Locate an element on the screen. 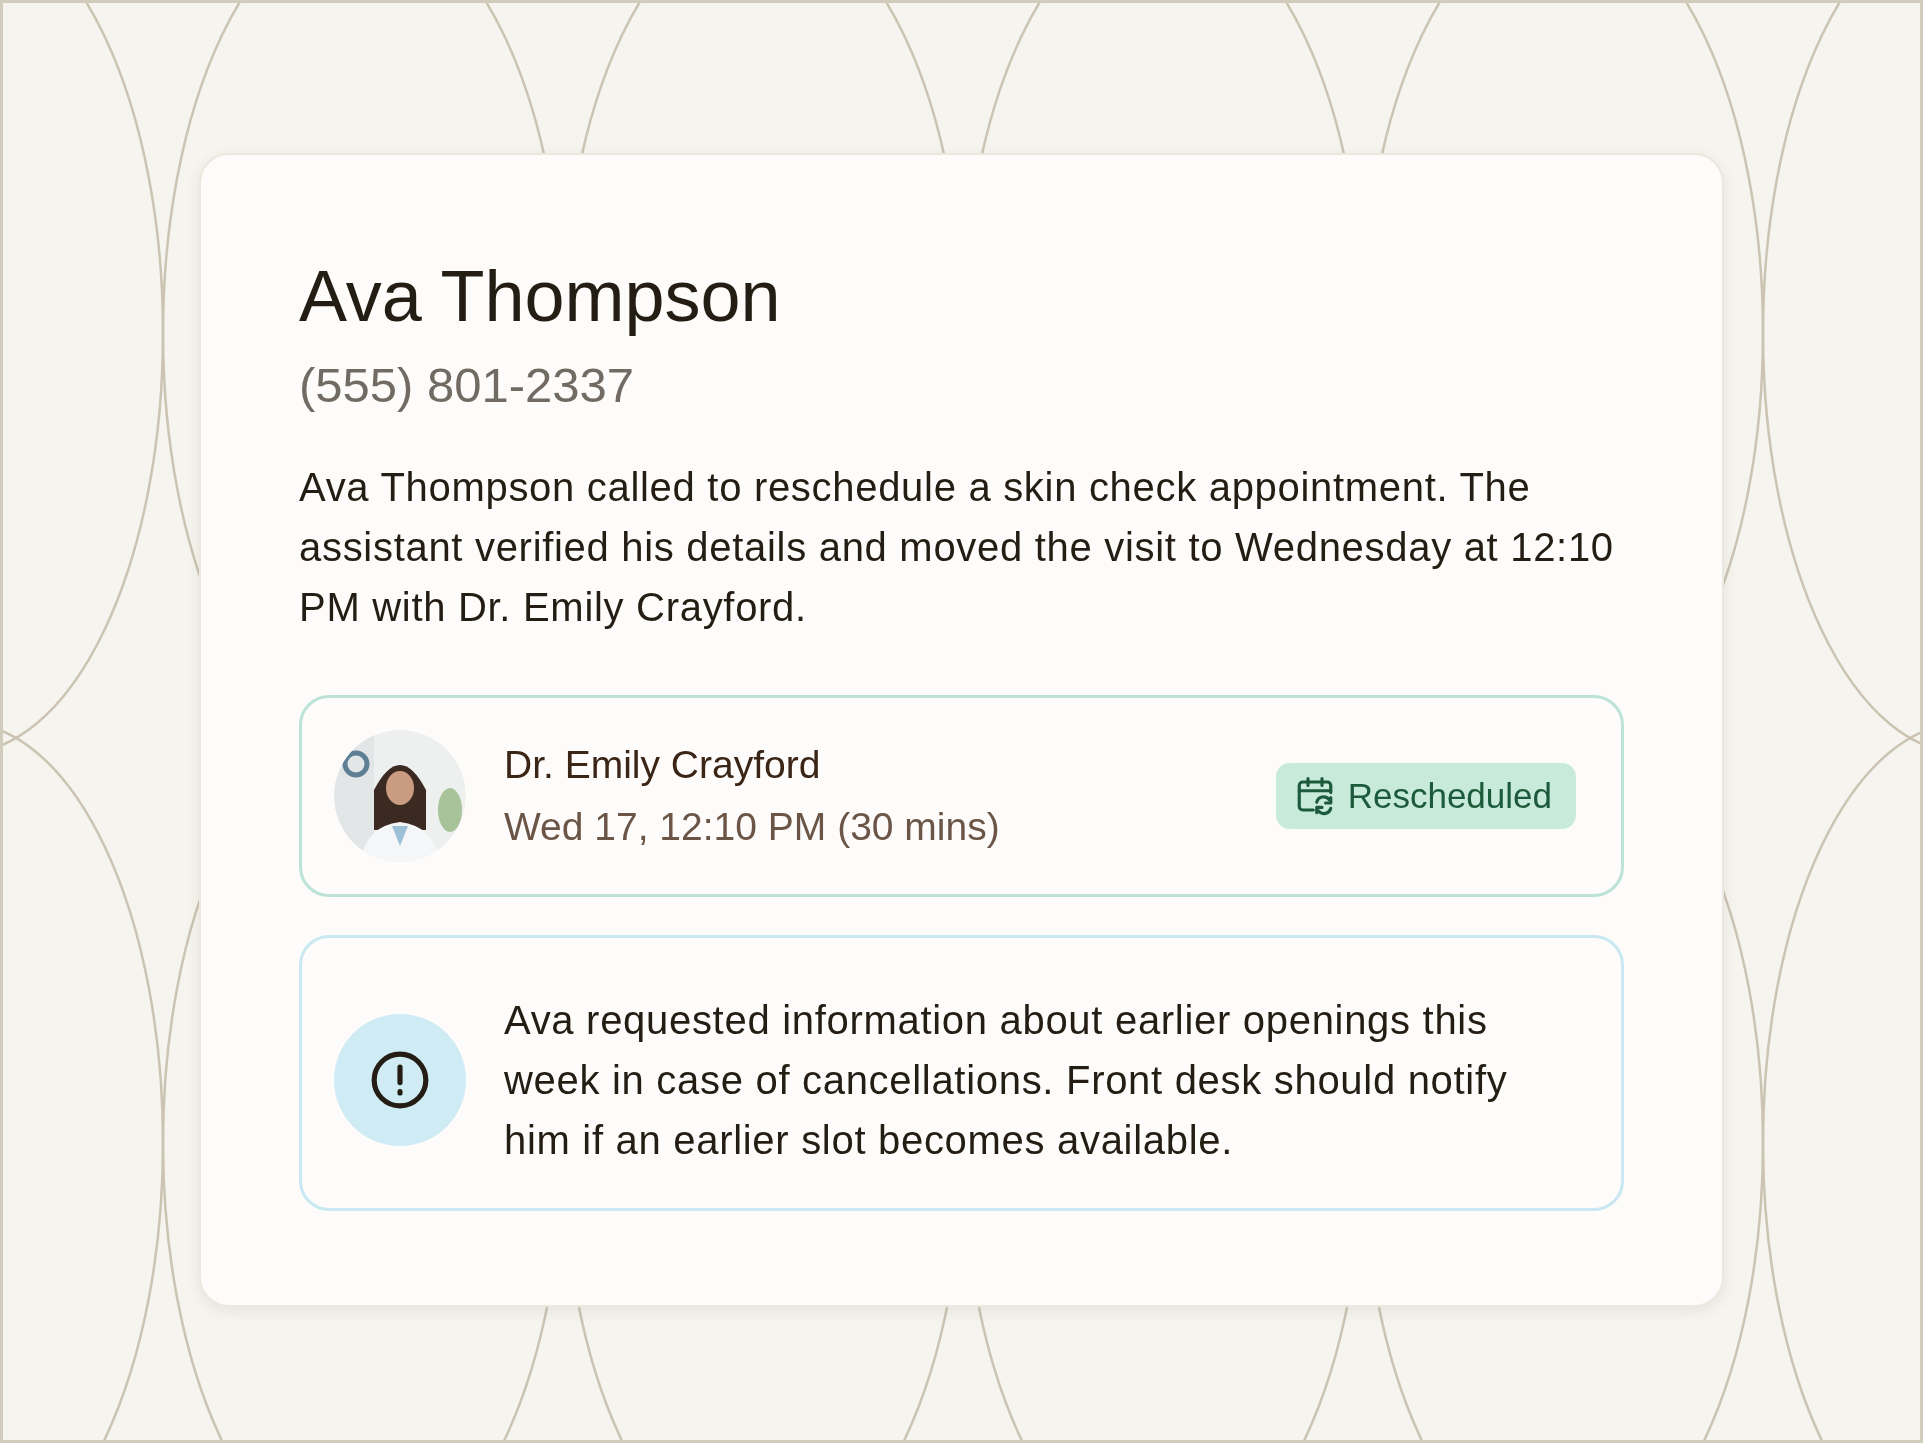 This screenshot has width=1923, height=1443. status-label: Rescheduled is located at coordinates (1449, 796).